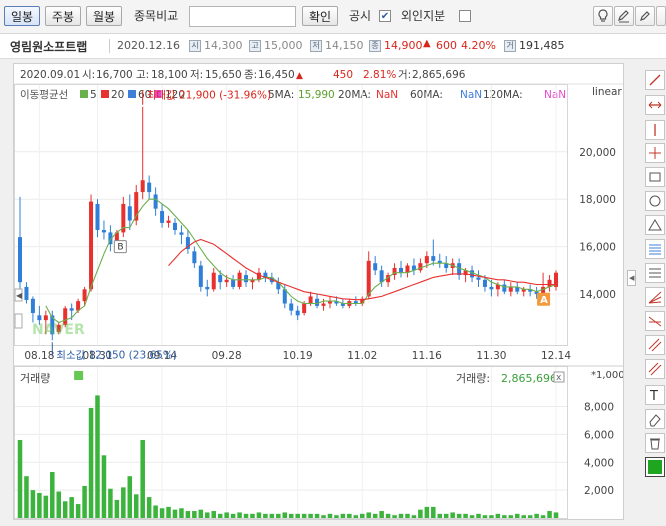 This screenshot has height=526, width=666. What do you see at coordinates (49, 47) in the screenshot?
I see `stock-name: 영림원소프트랩` at bounding box center [49, 47].